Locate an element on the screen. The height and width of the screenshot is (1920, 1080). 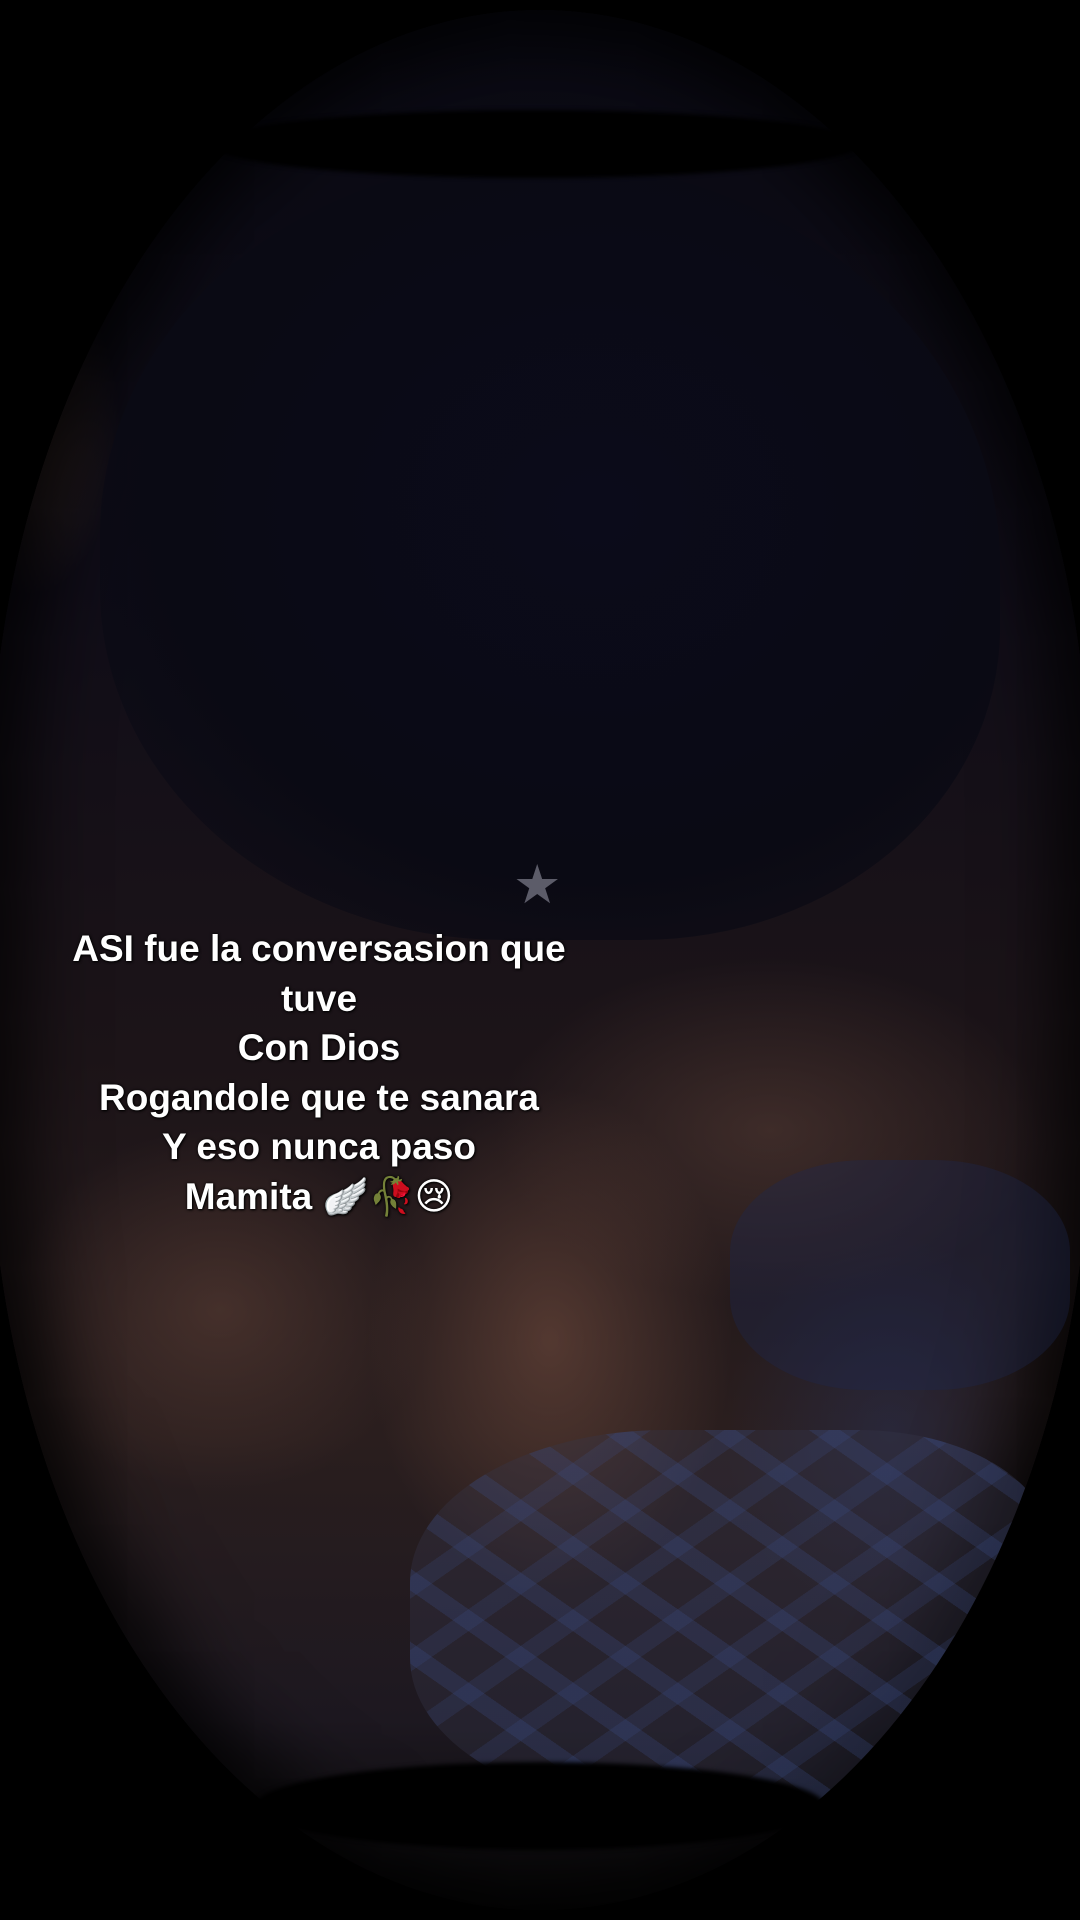
caption-line-5: Y eso nunca paso is located at coordinates (319, 1146).